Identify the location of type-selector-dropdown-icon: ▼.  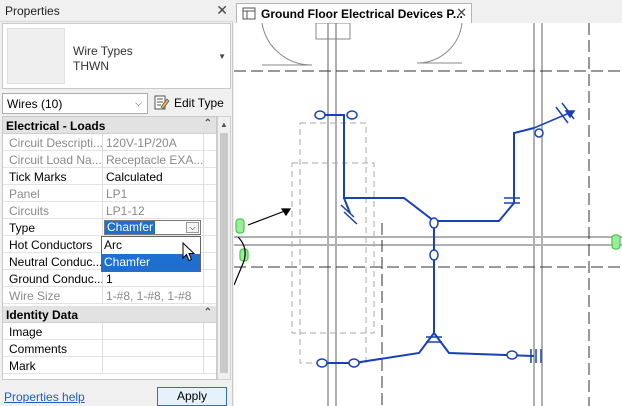
(222, 56).